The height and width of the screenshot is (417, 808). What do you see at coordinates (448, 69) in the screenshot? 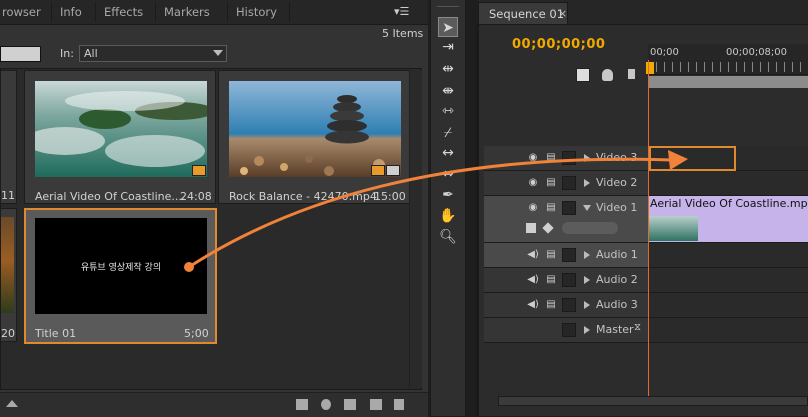
I see `ripple-edit-tool-icon: ⇹` at bounding box center [448, 69].